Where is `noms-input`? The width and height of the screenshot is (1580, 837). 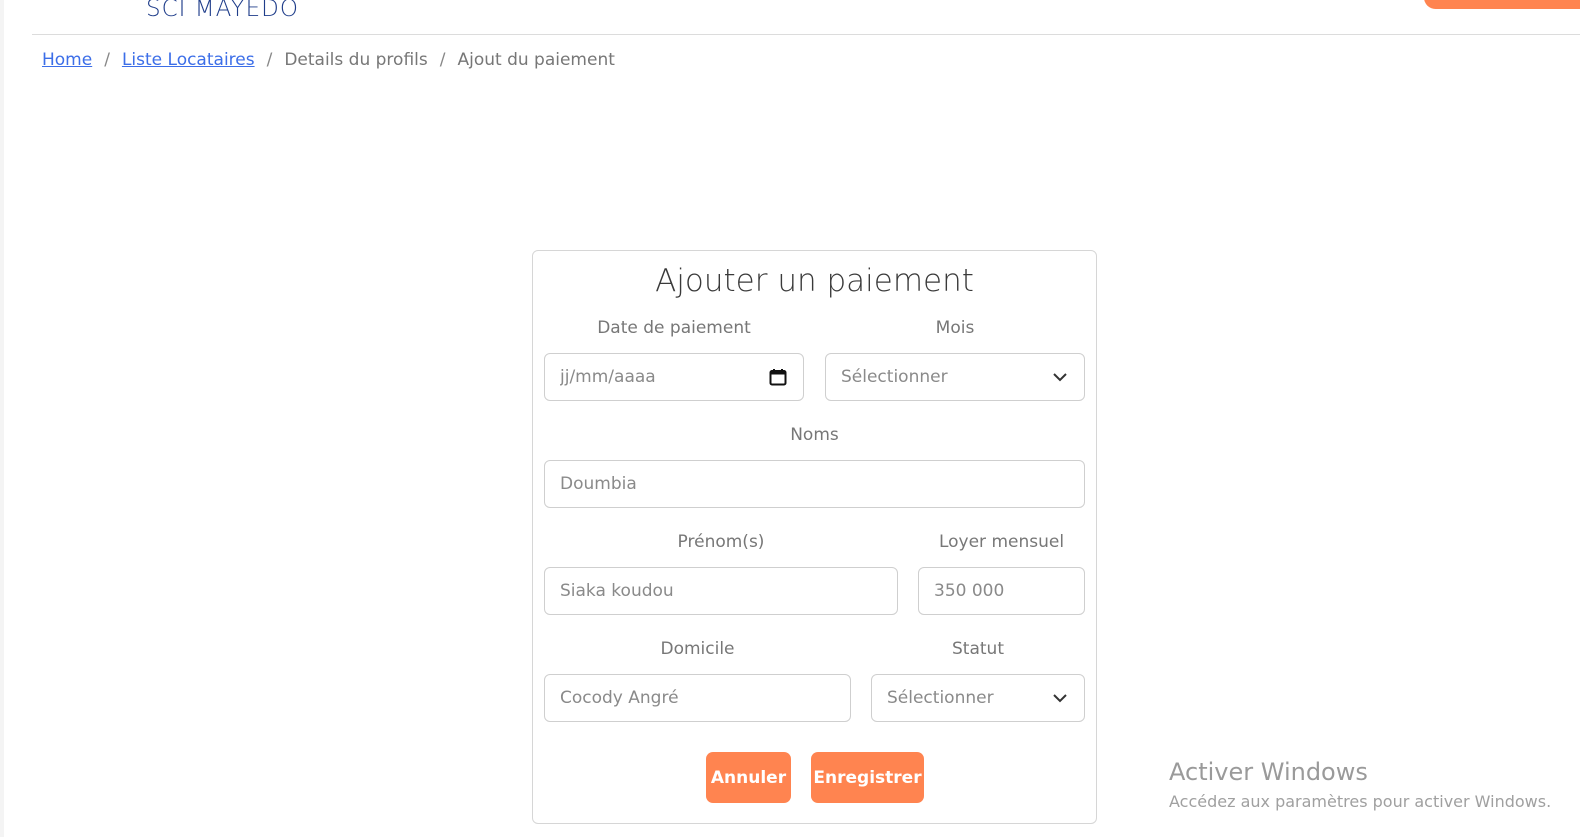 noms-input is located at coordinates (814, 484).